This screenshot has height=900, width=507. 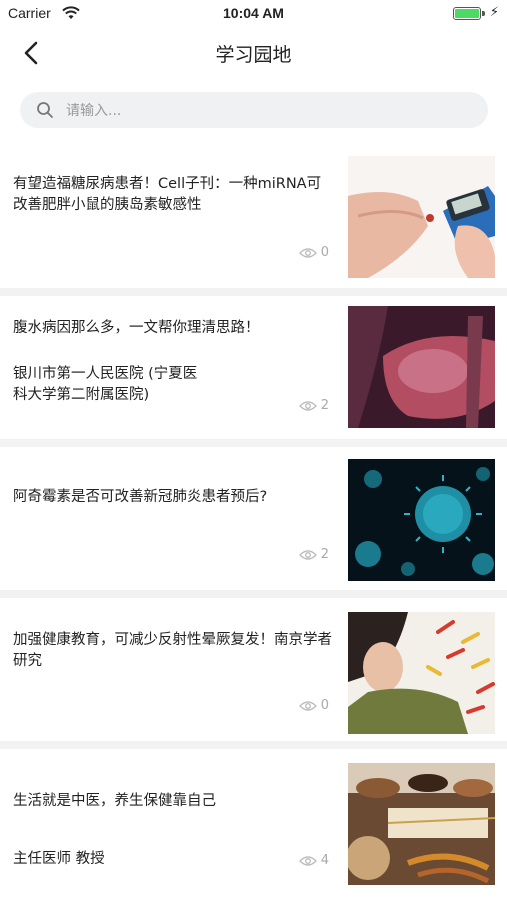 I want to click on liver-image, so click(x=421, y=367).